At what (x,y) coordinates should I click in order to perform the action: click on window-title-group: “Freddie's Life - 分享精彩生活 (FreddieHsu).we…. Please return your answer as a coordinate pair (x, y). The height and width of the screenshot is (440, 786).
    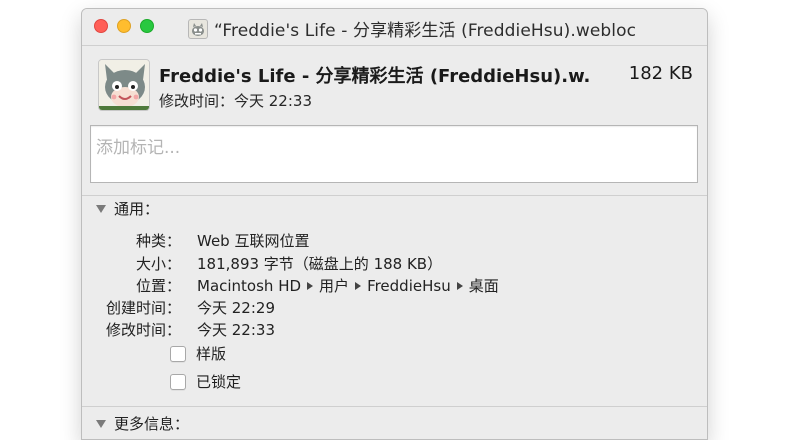
    Looking at the image, I should click on (412, 28).